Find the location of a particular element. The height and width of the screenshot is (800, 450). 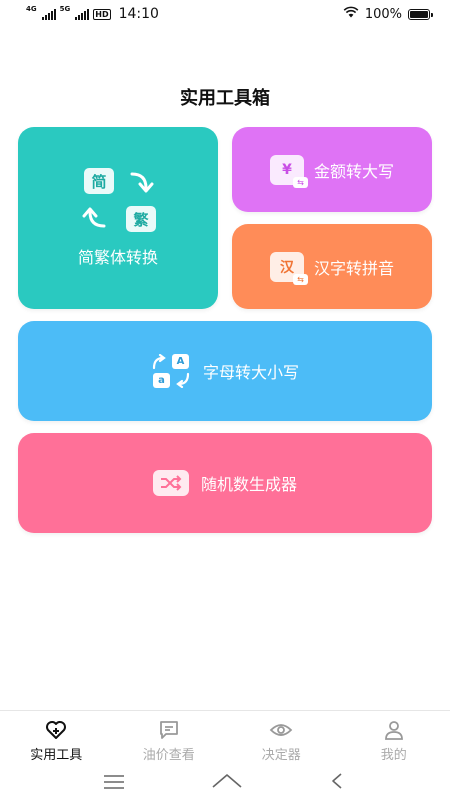

status-right: 100% is located at coordinates (388, 14).